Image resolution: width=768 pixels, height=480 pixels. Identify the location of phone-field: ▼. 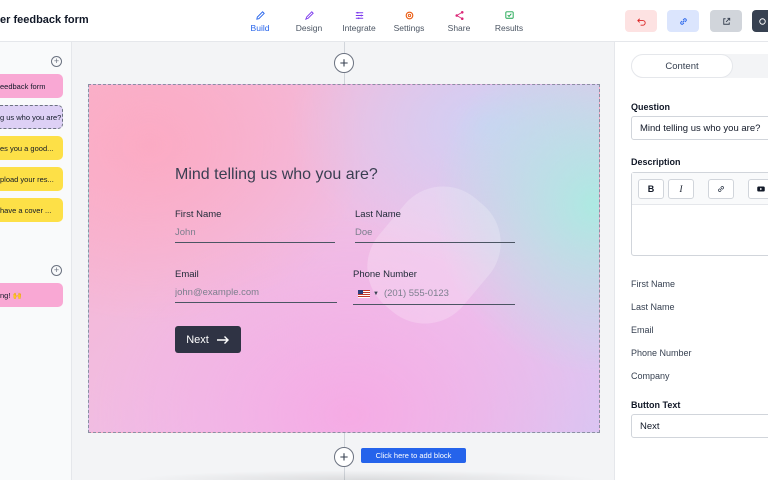
(434, 294).